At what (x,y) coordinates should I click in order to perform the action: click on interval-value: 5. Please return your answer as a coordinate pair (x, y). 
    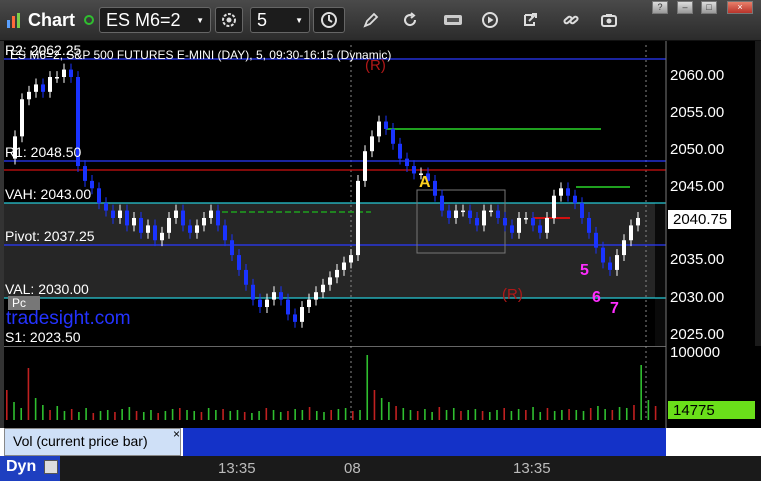
    Looking at the image, I should click on (262, 19).